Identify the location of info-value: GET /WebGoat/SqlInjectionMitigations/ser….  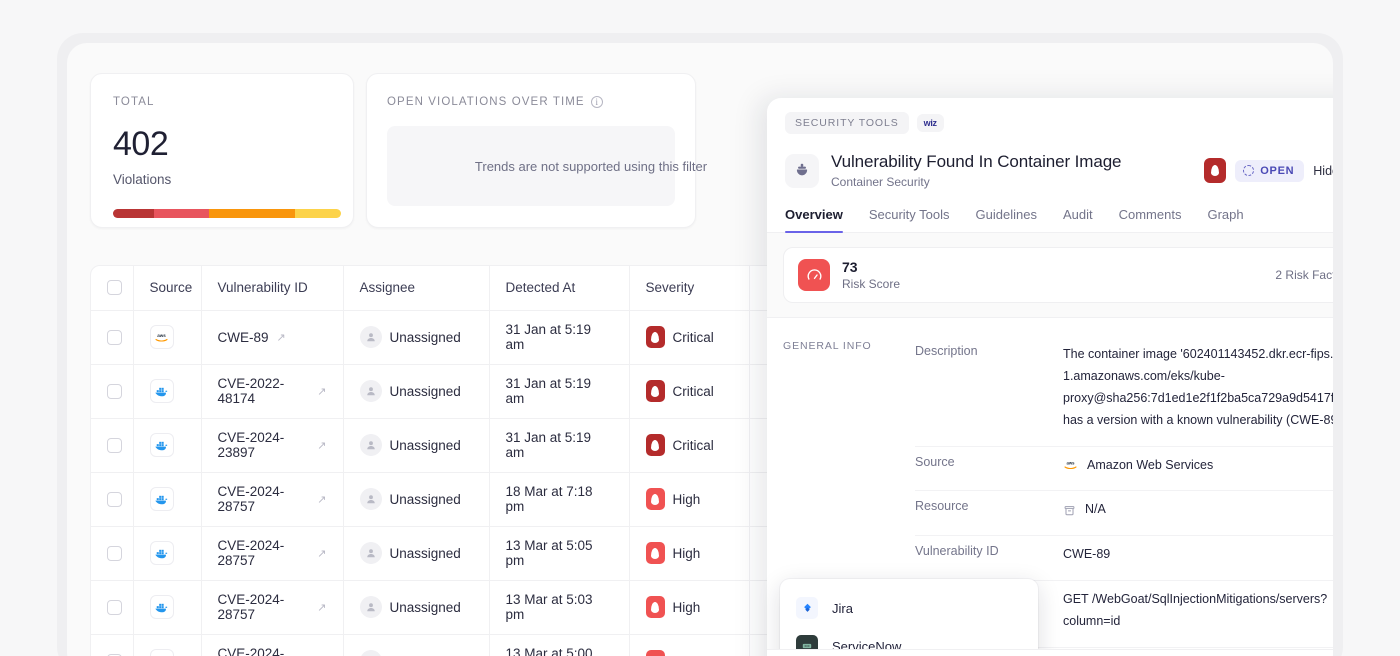
(1198, 611).